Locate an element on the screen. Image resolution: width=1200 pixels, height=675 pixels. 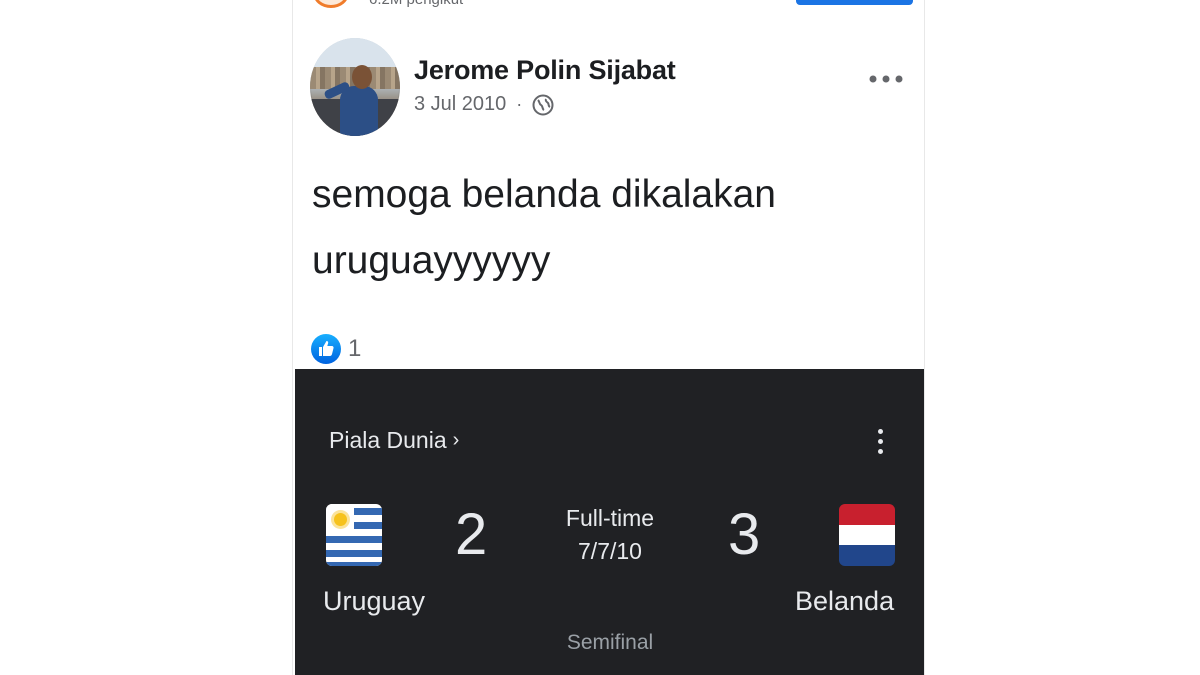
page-header-cutoff: 6.2M pengikut is located at coordinates (608, 5).